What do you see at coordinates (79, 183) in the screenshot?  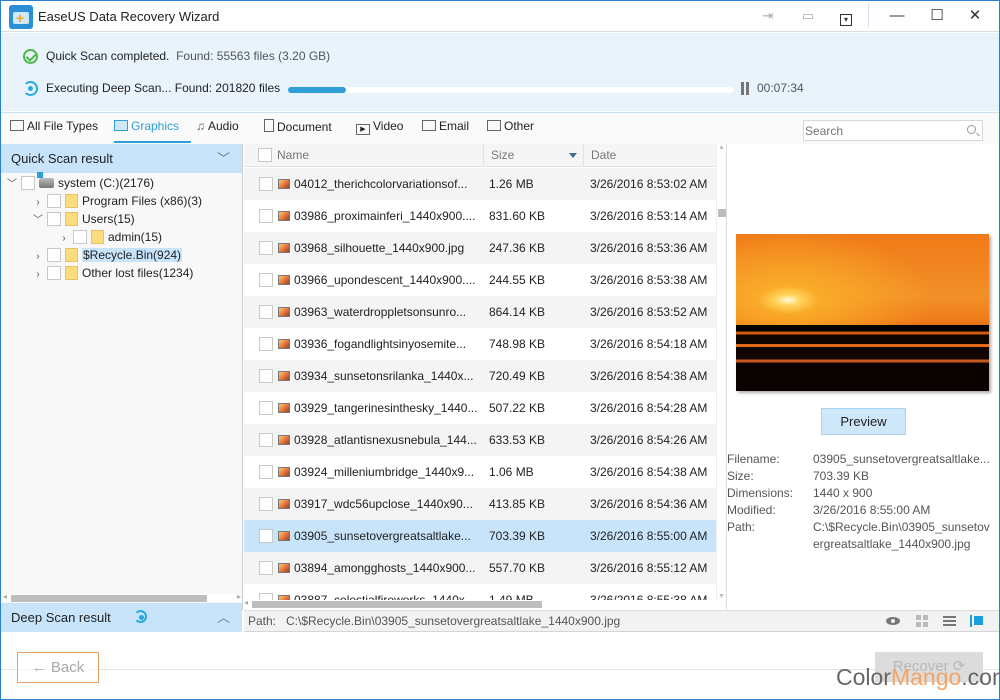 I see `tree-item-system-drive: ﹀ system (C:)(2176)` at bounding box center [79, 183].